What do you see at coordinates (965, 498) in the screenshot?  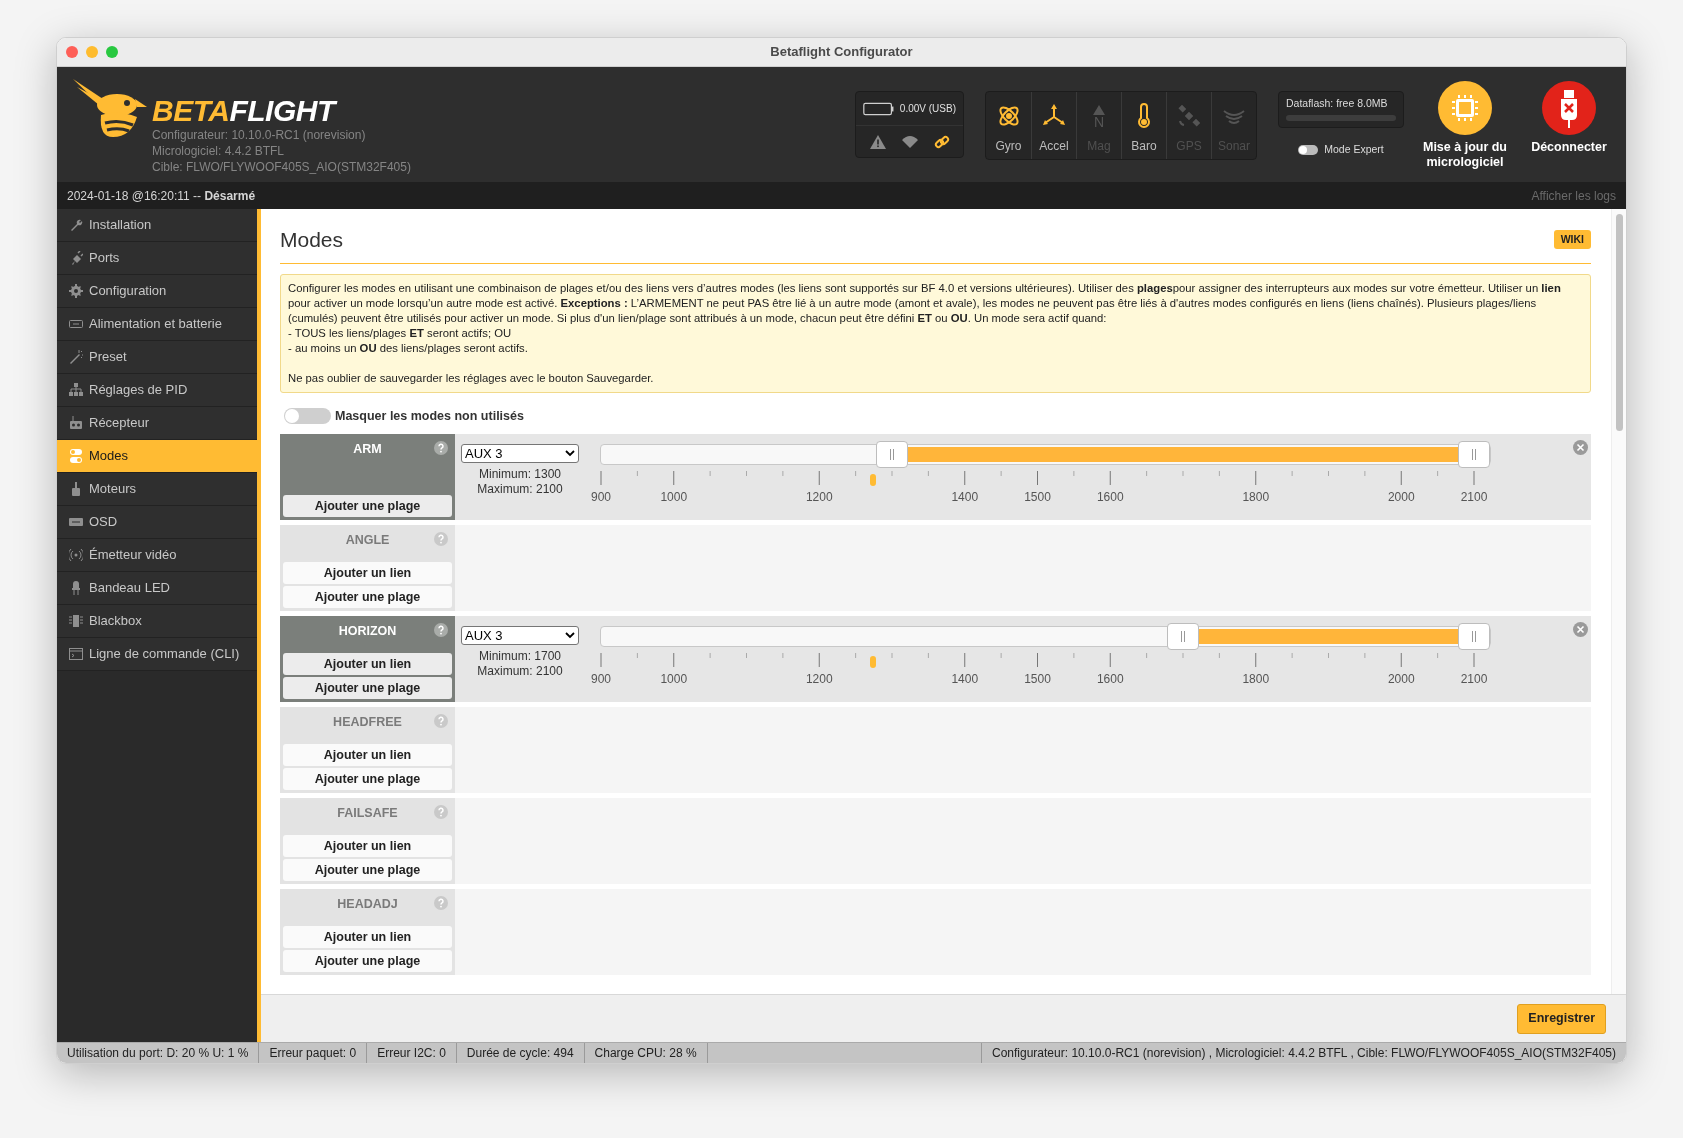 I see `scale-label: 1400` at bounding box center [965, 498].